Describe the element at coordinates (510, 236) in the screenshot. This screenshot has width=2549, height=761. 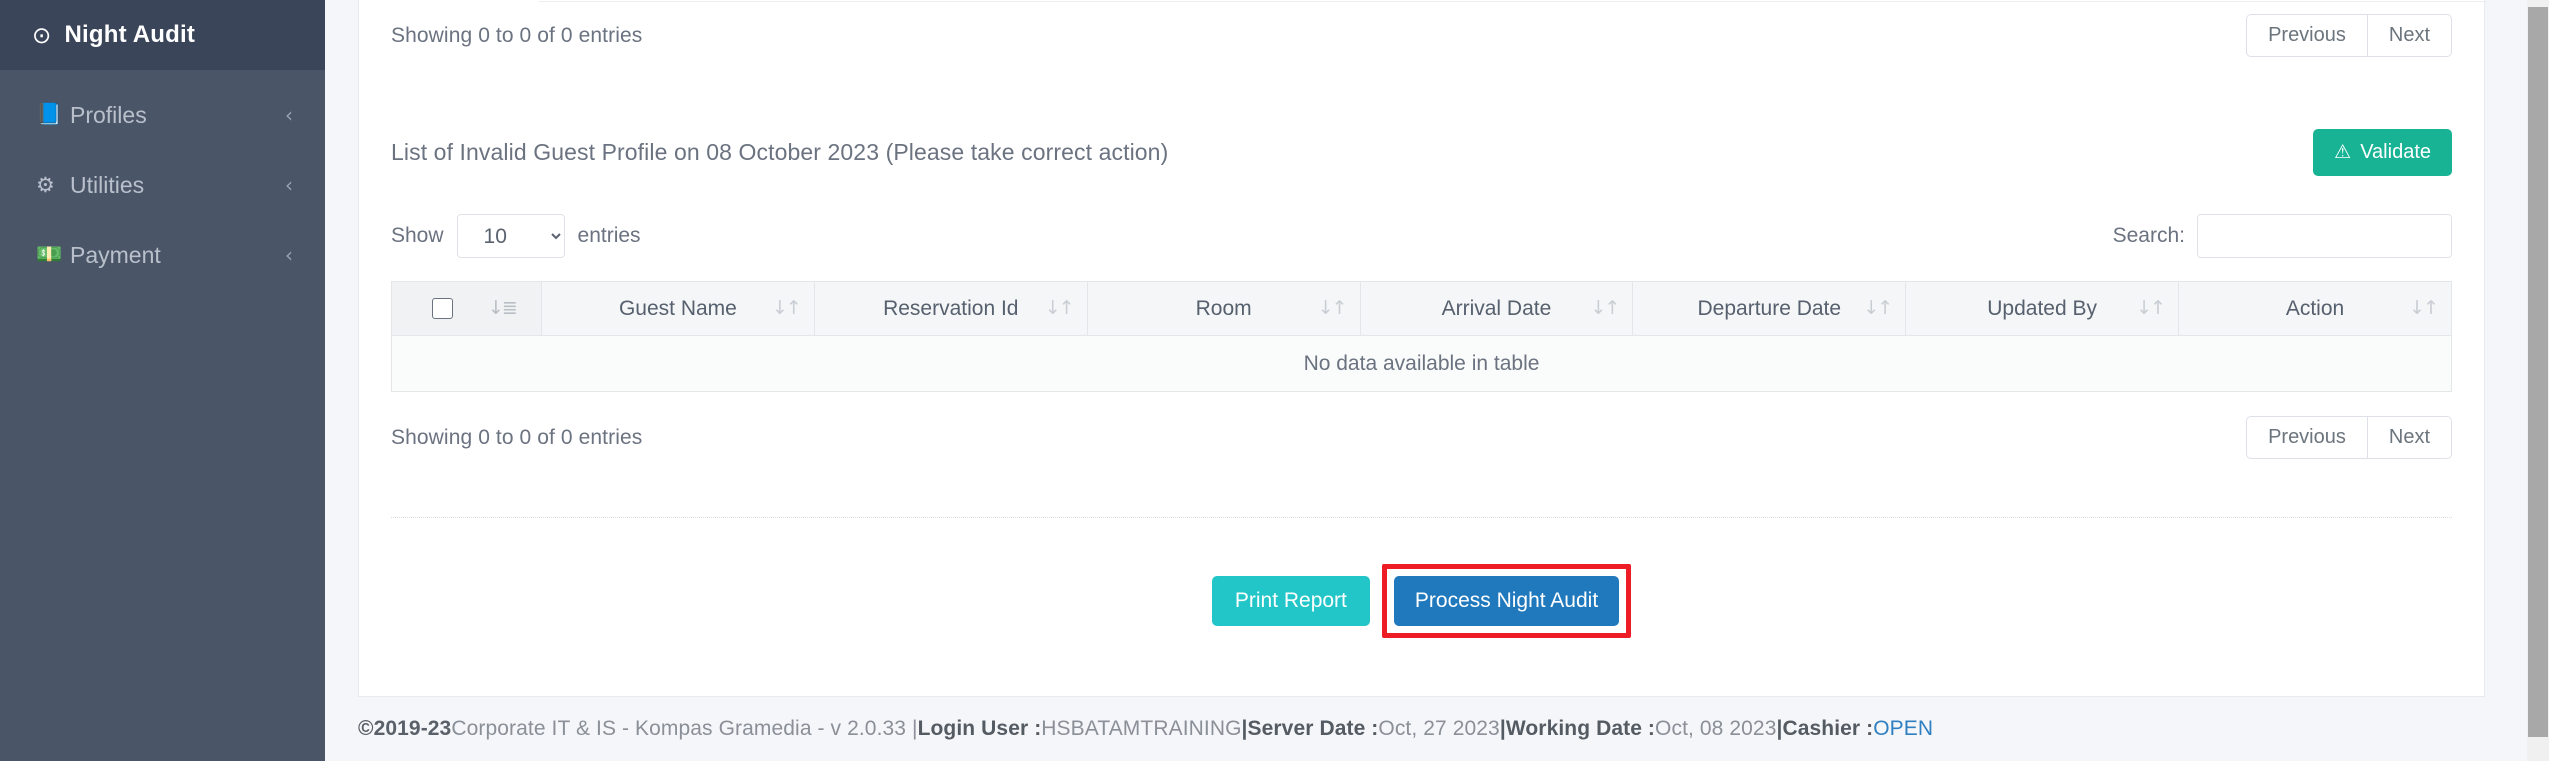
I see `page-size-select: 10 25 50 100` at that location.